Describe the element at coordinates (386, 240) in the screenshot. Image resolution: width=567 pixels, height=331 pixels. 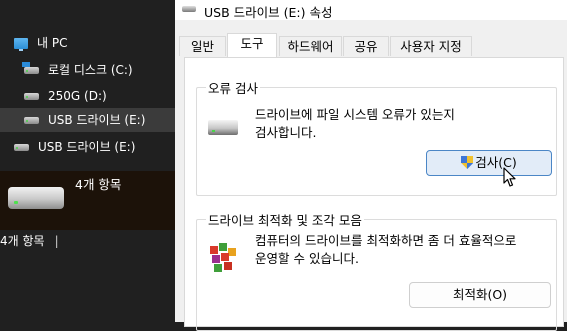
I see `optimize-description-line1: 컴퓨터의 드라이브를 최적화하면 좀 더 효율적으로` at that location.